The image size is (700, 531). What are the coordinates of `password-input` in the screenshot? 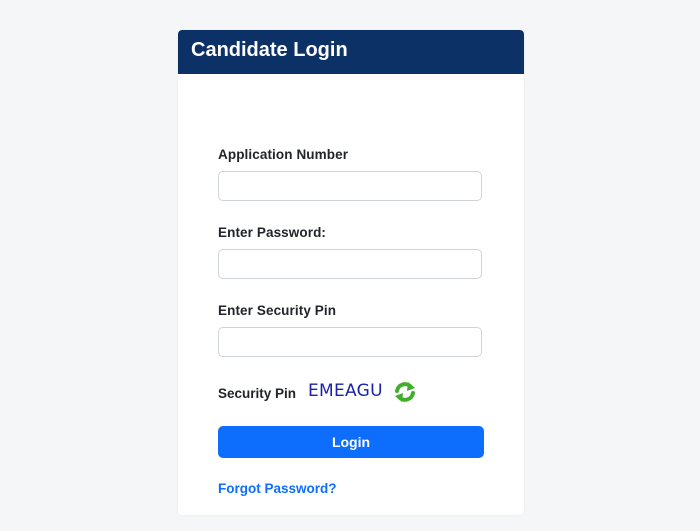 It's located at (350, 264).